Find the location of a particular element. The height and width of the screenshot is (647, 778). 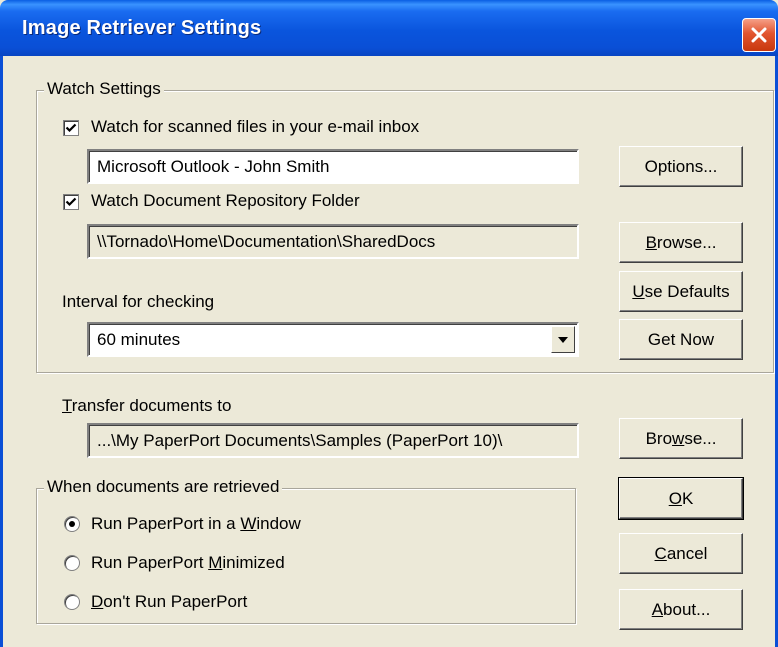

run-minimized-radio is located at coordinates (72, 563).